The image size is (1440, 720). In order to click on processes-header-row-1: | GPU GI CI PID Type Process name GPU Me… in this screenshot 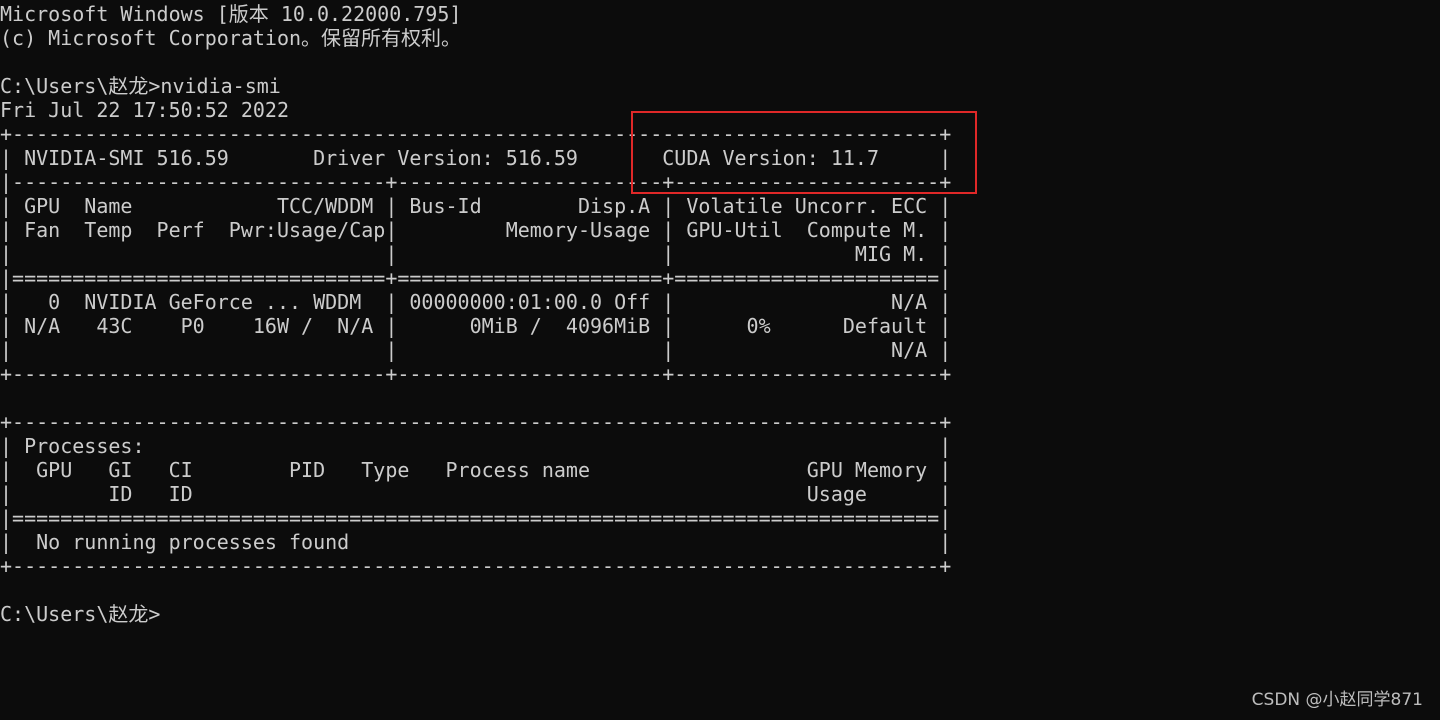, I will do `click(476, 470)`.